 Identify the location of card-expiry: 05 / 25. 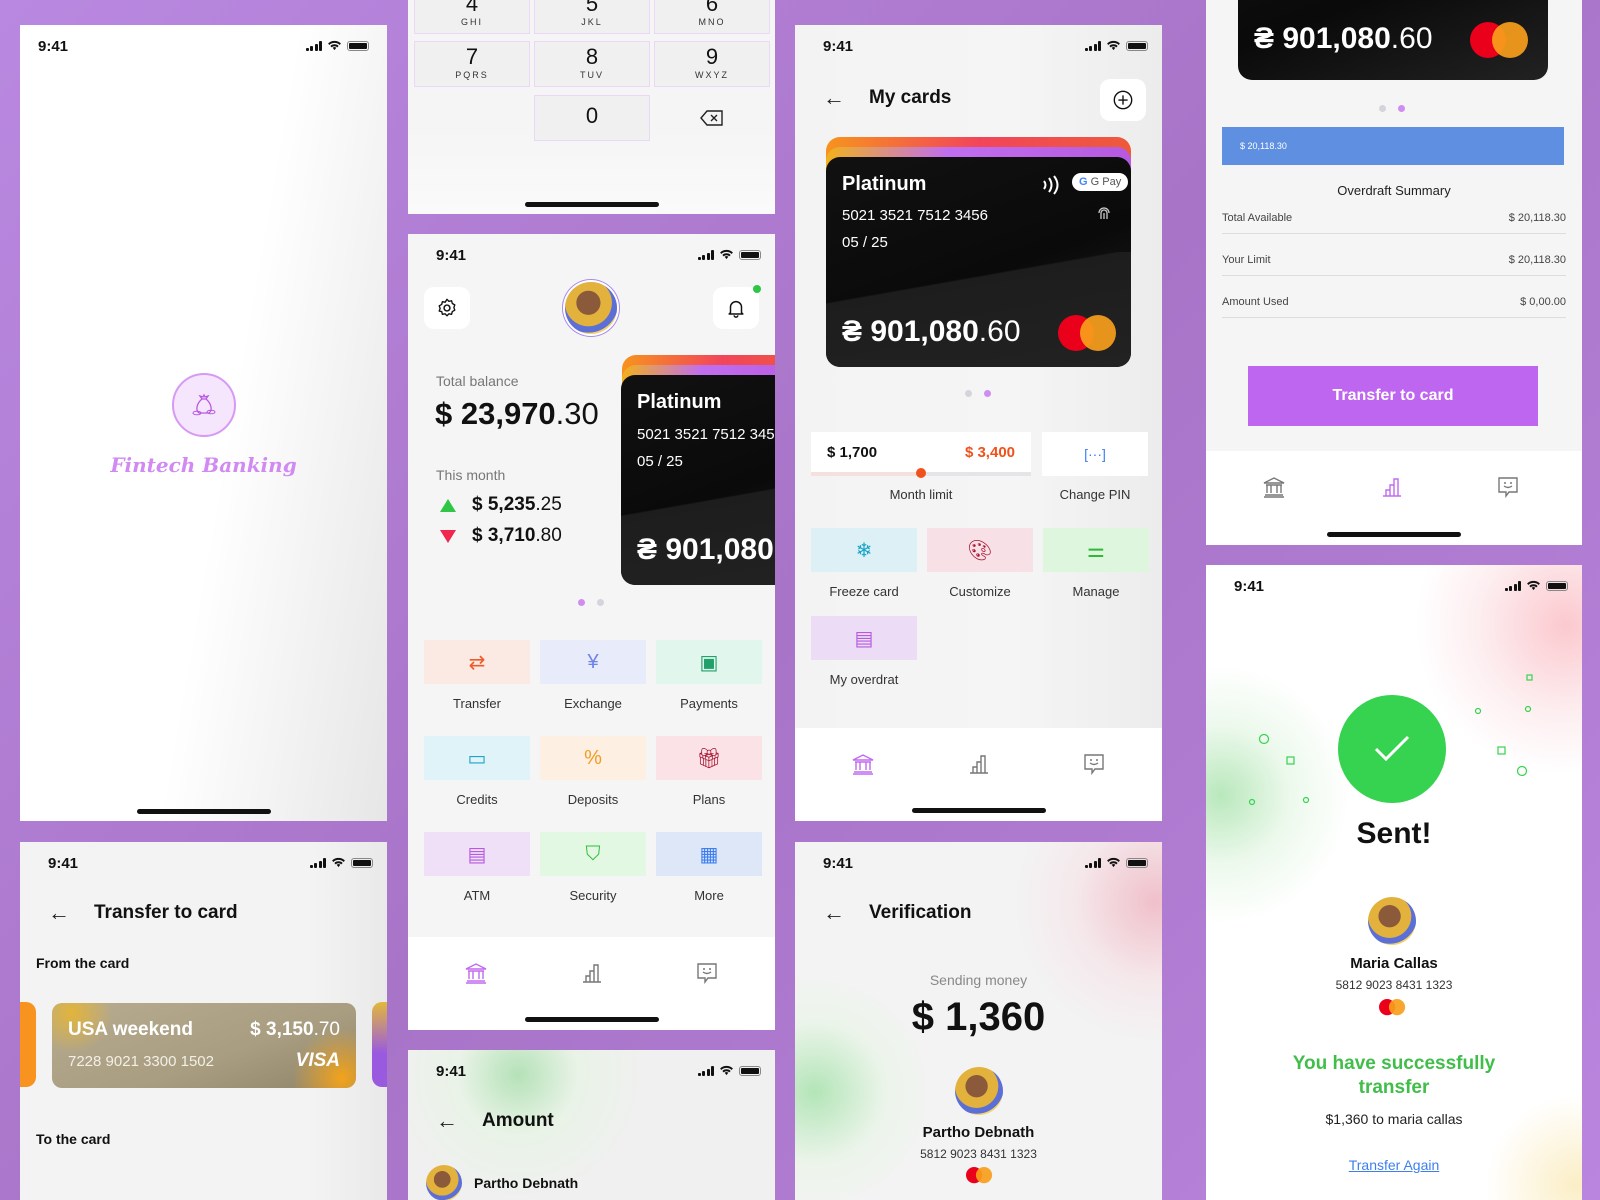
(660, 461).